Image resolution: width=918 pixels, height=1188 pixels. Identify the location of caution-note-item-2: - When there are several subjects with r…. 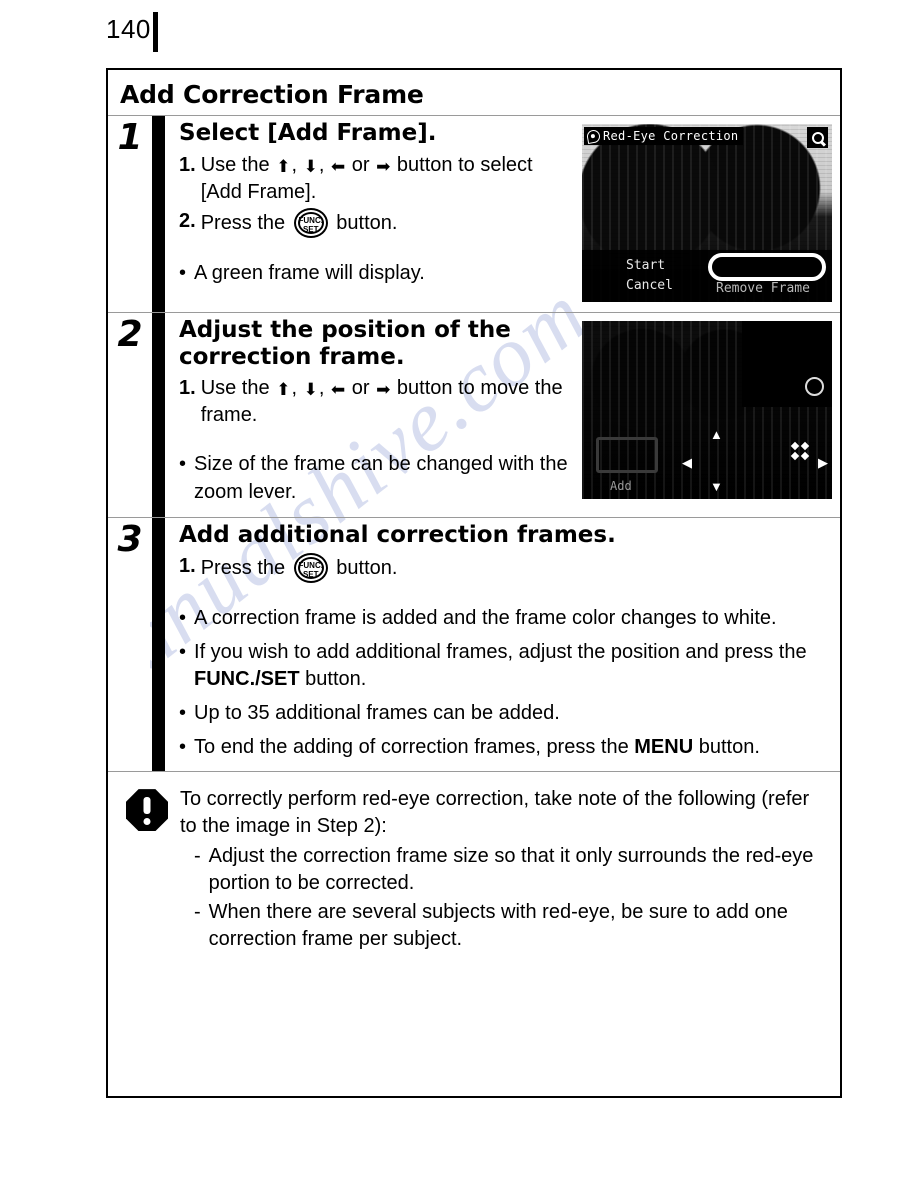
(503, 926).